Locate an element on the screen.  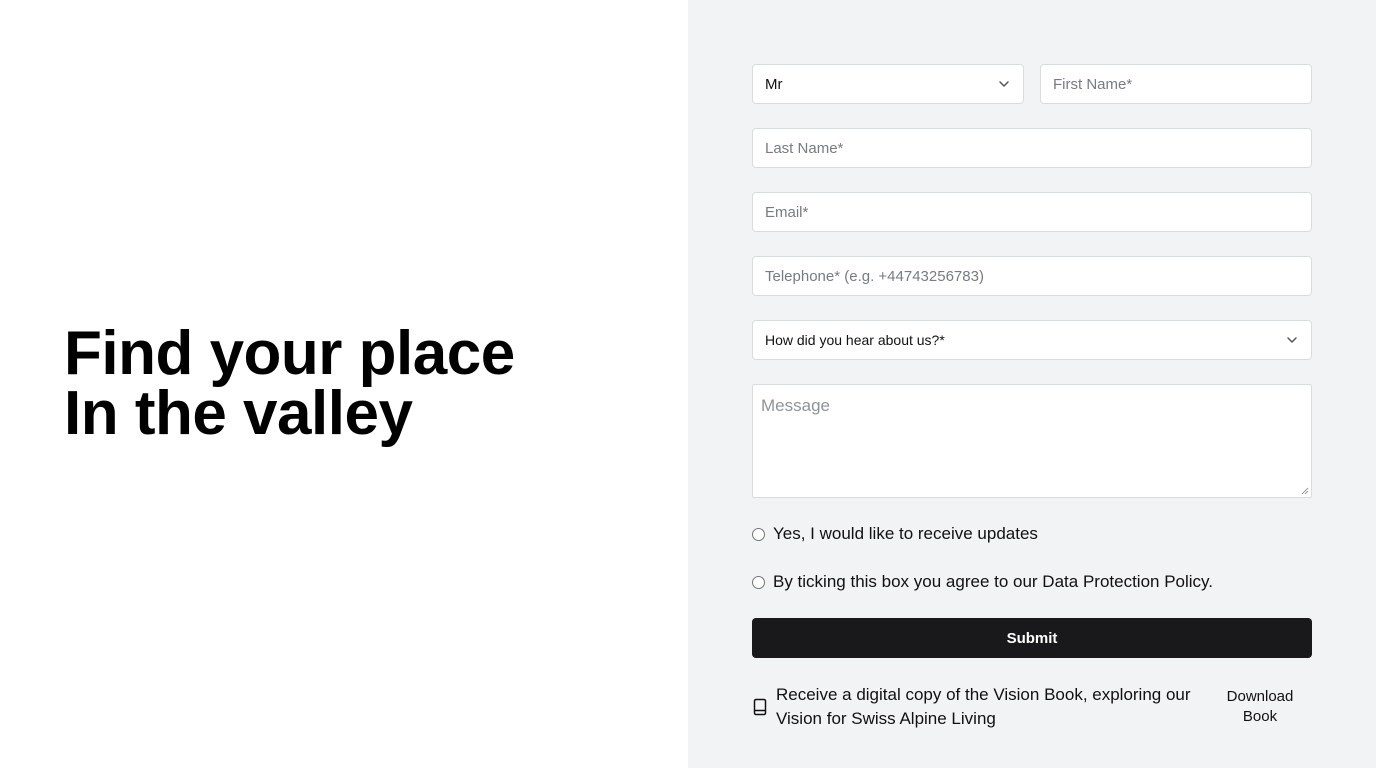
updates-option: Yes, I would like to receive updates is located at coordinates (895, 534).